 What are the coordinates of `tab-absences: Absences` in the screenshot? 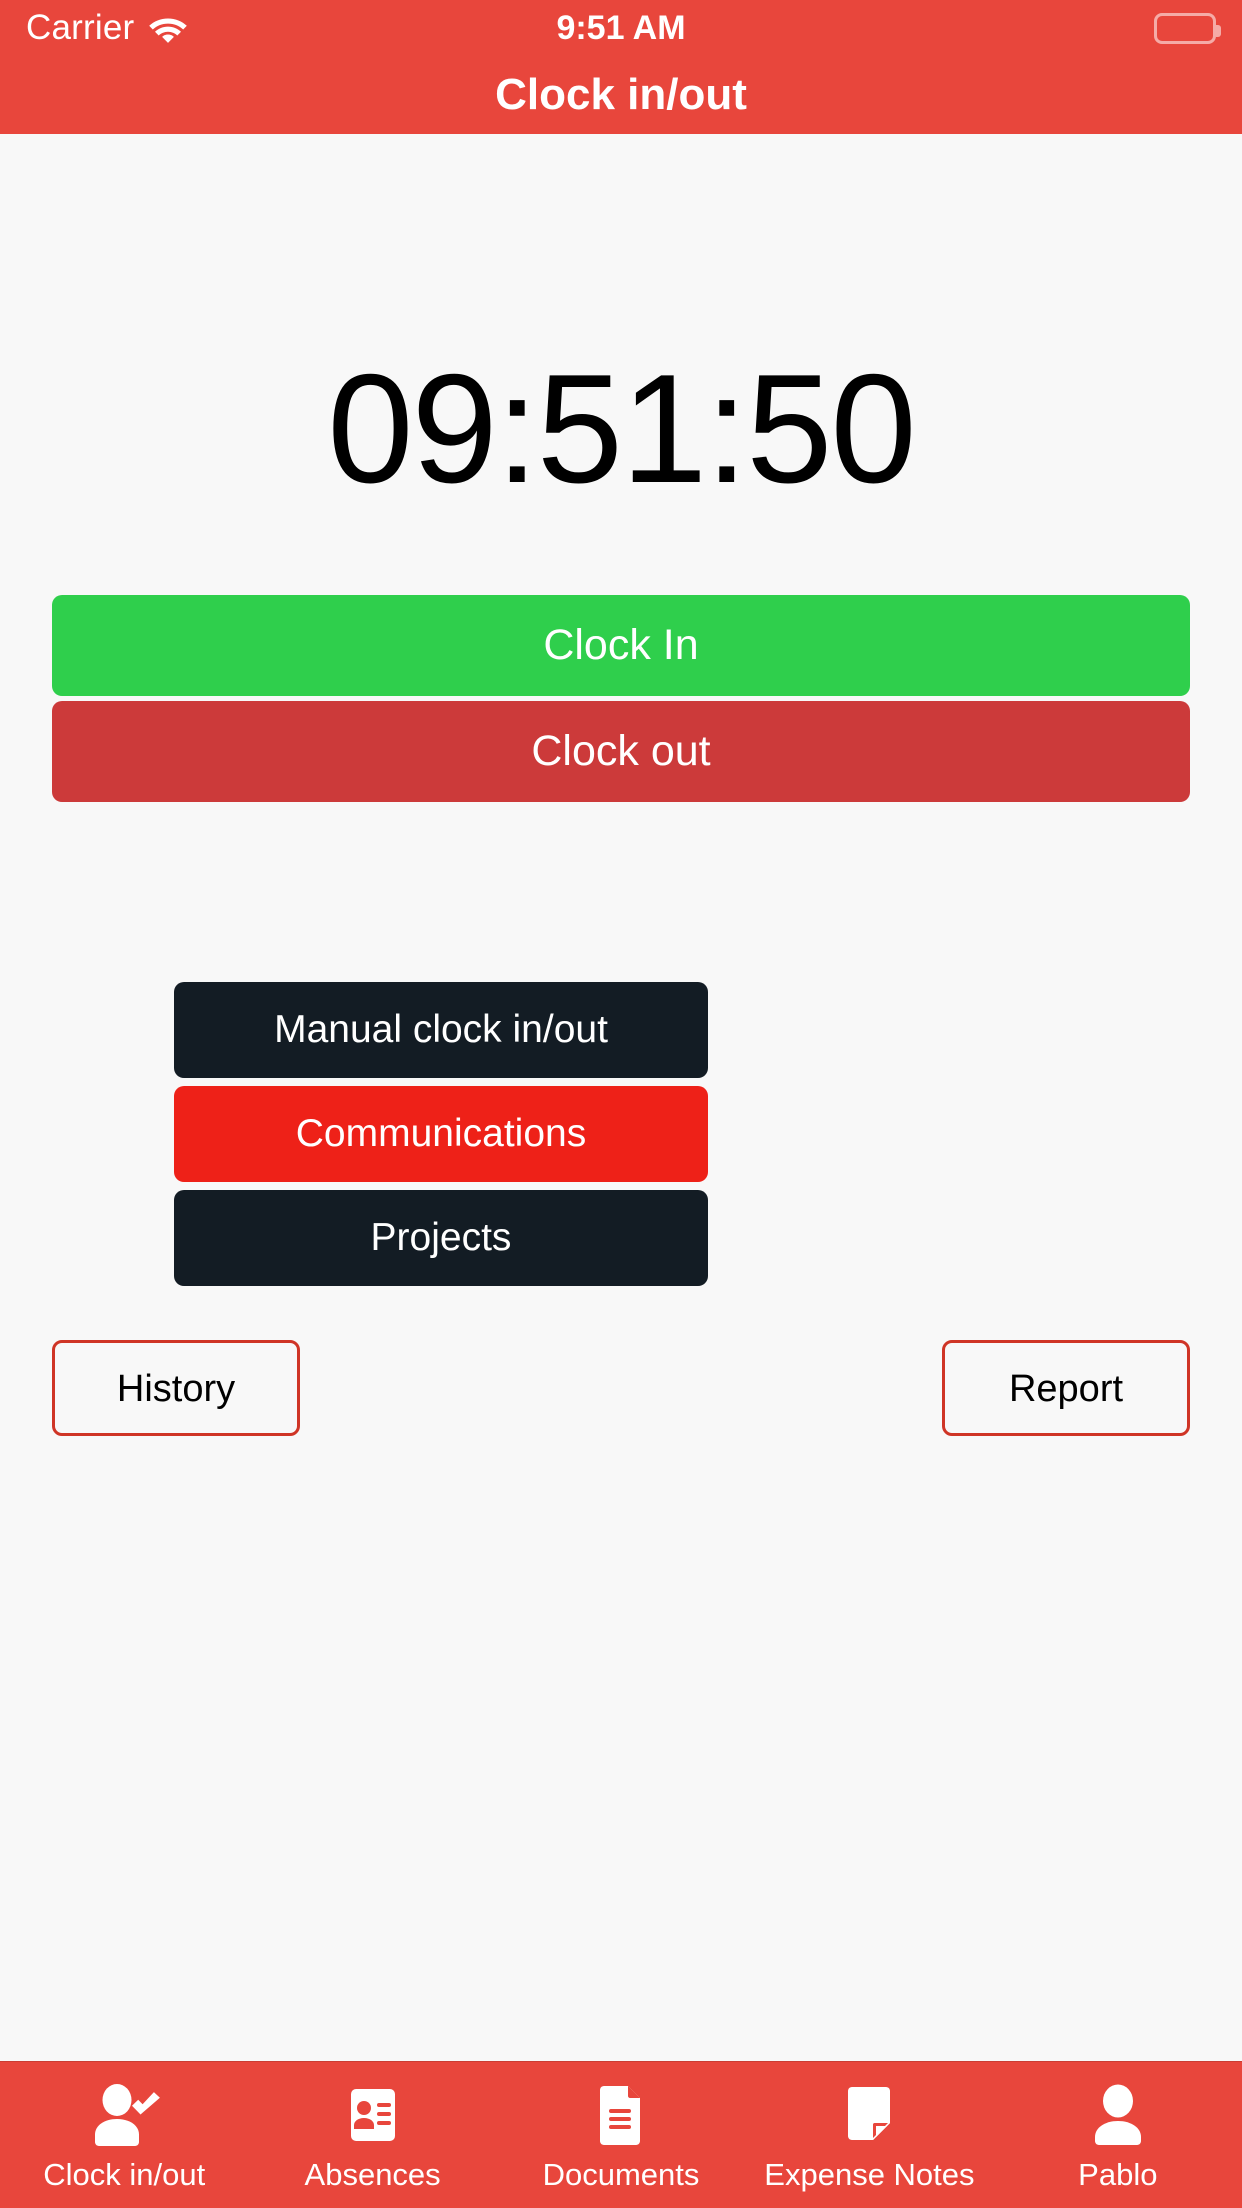 It's located at (372, 2135).